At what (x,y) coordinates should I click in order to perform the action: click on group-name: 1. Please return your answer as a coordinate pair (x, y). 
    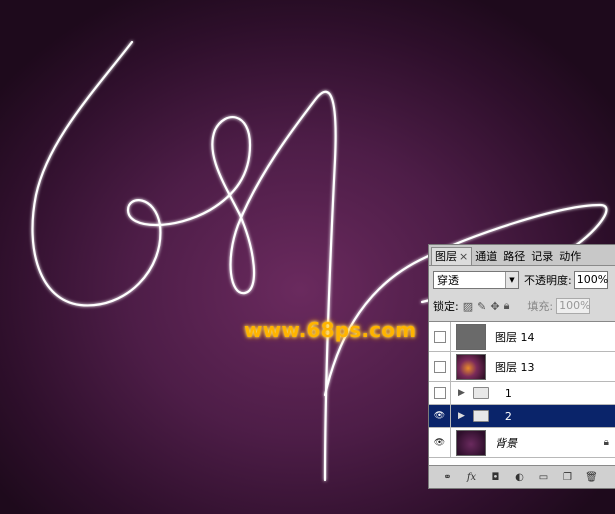
    Looking at the image, I should click on (508, 393).